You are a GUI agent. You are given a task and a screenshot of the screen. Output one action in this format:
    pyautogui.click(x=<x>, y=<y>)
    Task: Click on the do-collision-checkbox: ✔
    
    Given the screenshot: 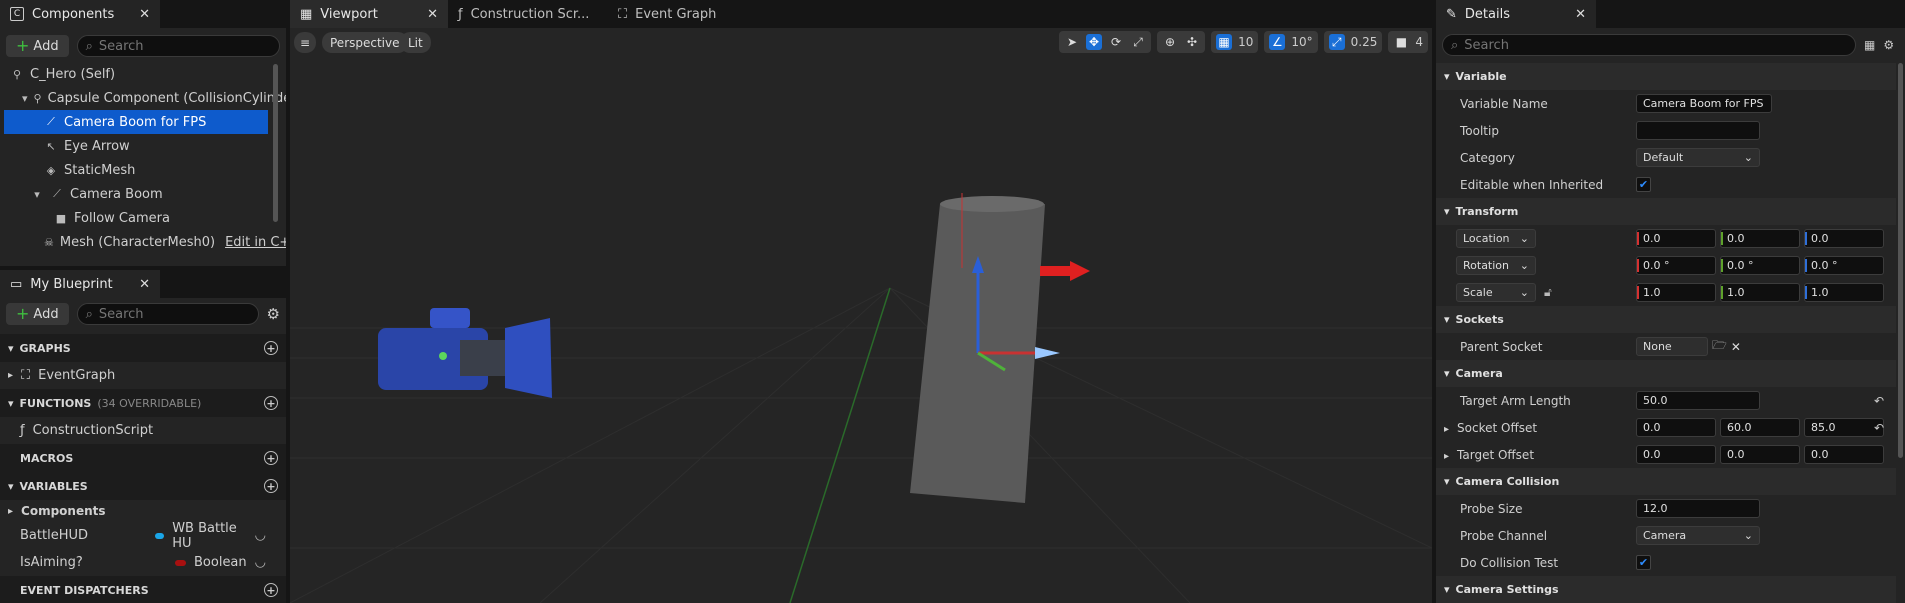 What is the action you would take?
    pyautogui.click(x=1643, y=562)
    